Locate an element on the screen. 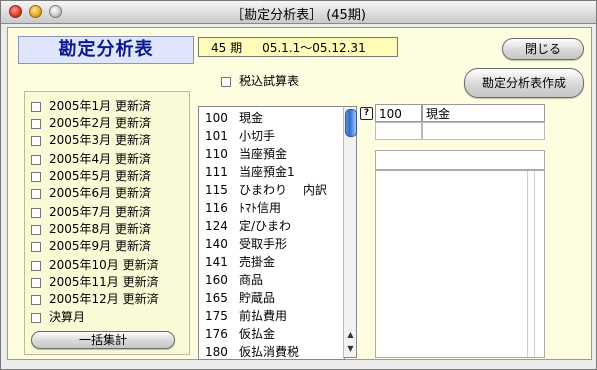  month-label: 2005年9月 更新済 is located at coordinates (100, 246).